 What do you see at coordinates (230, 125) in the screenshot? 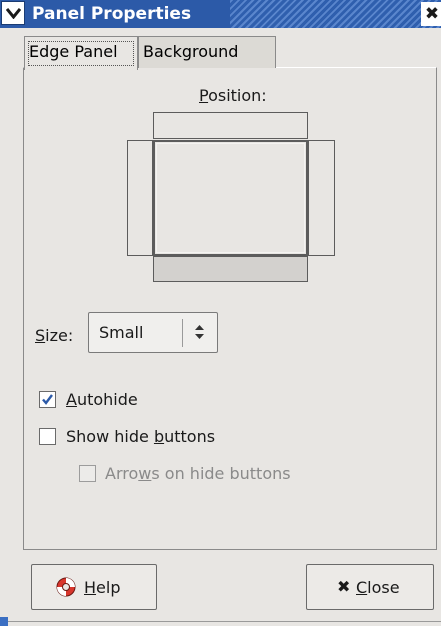
I see `position-top-edge-button` at bounding box center [230, 125].